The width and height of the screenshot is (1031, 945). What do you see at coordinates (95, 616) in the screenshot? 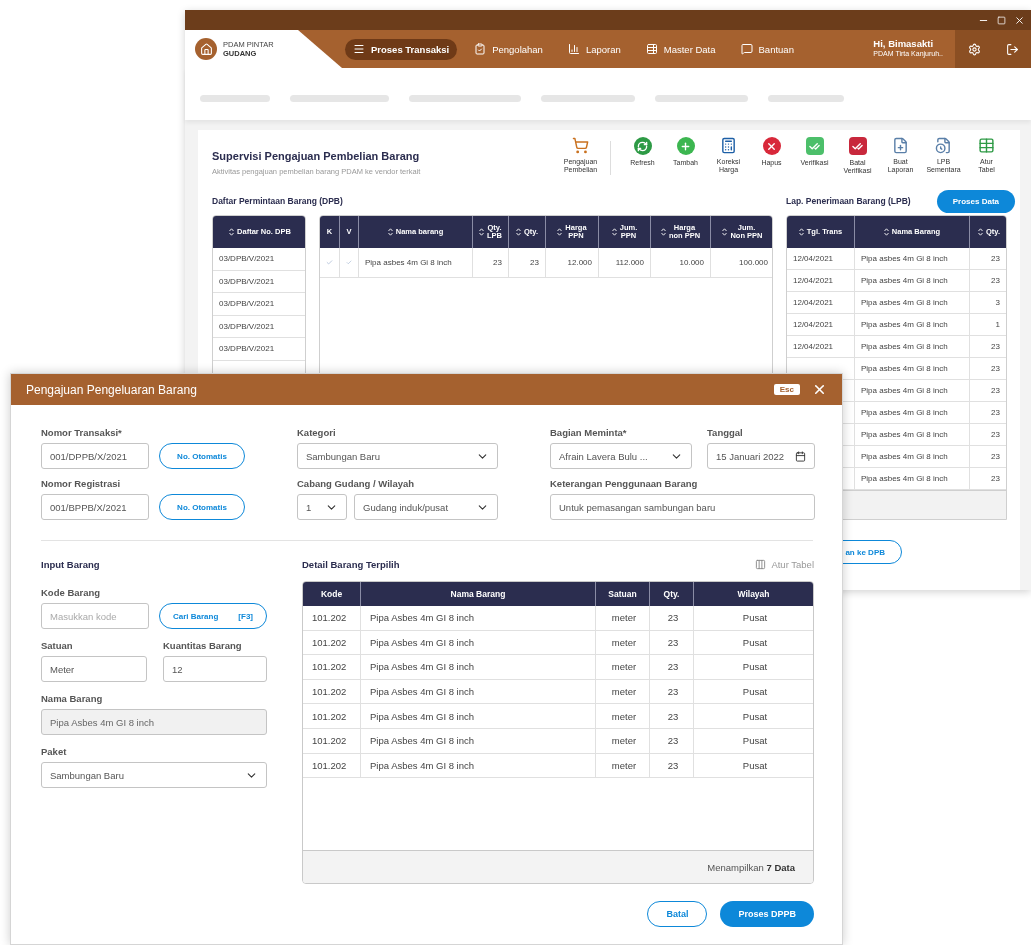
I see `input-field: Masukkan kode` at bounding box center [95, 616].